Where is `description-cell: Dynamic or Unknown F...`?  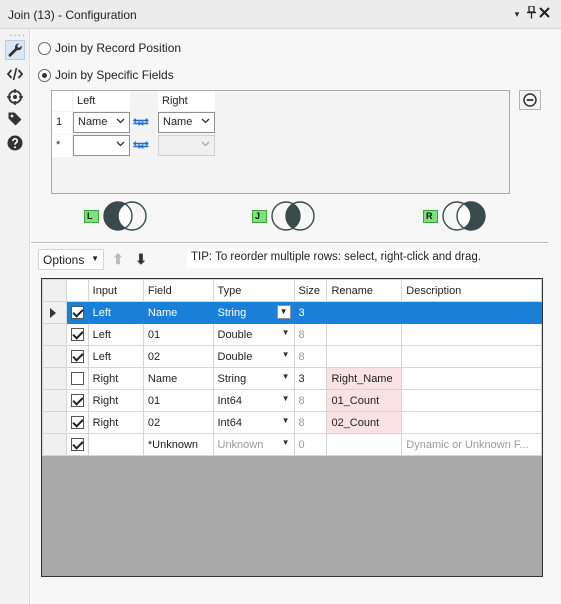
description-cell: Dynamic or Unknown F... is located at coordinates (471, 444).